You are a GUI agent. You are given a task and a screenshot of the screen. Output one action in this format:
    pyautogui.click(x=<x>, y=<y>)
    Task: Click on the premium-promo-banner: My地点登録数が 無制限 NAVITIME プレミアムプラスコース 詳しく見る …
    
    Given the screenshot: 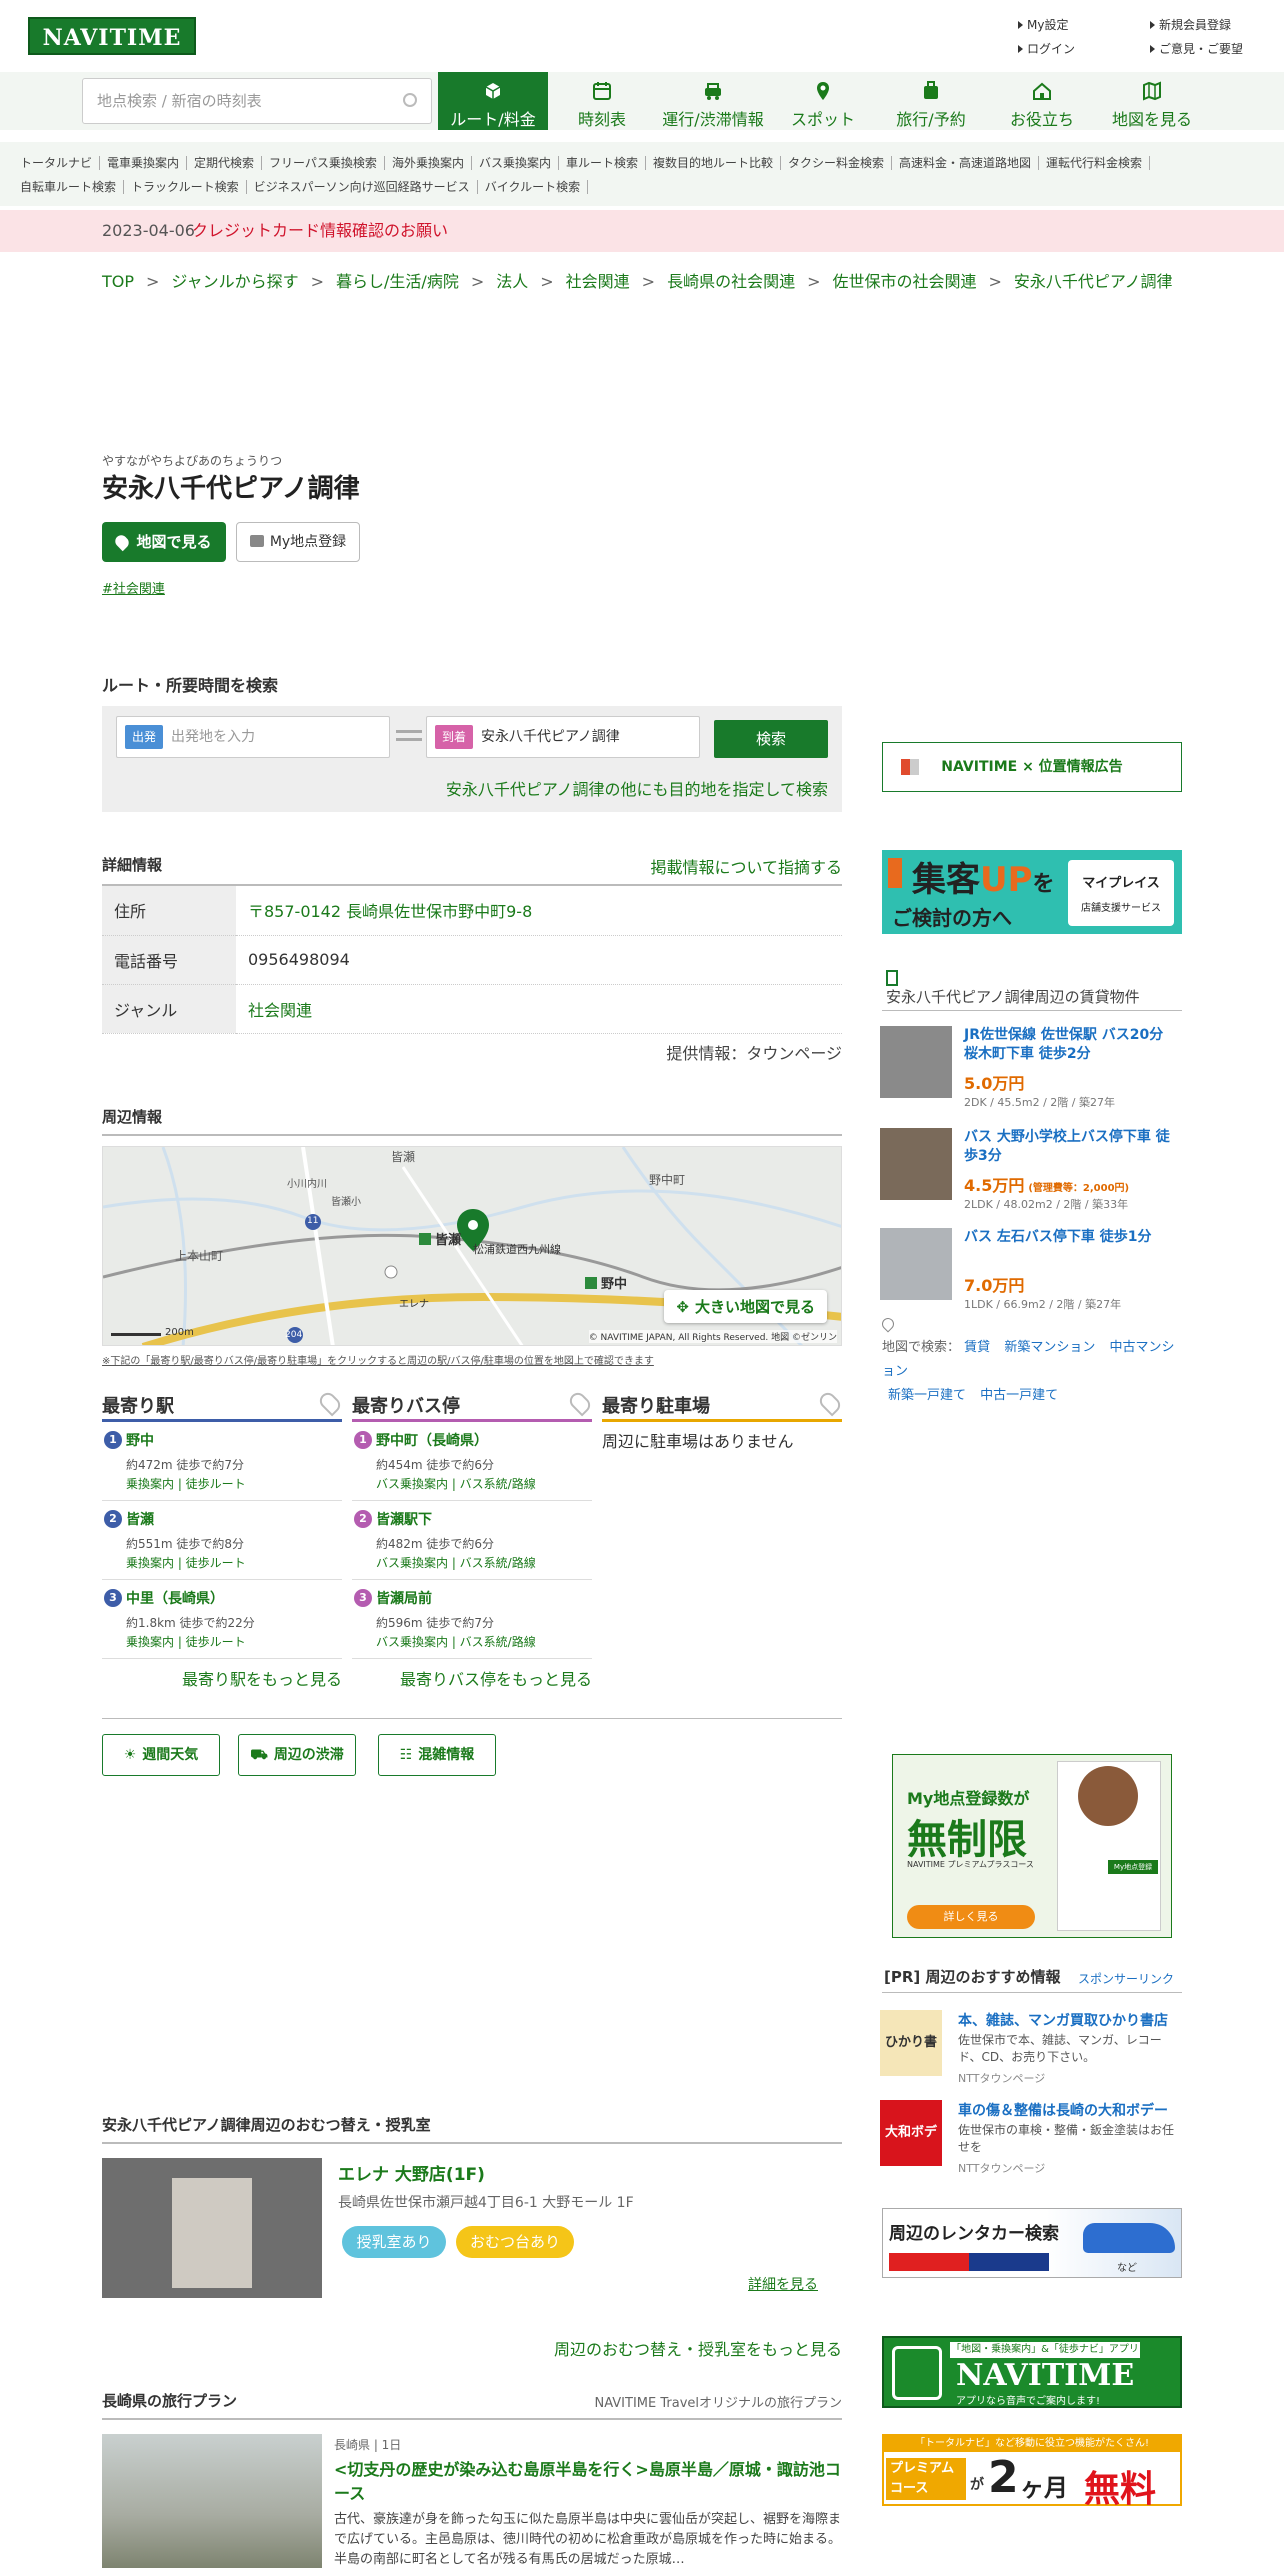 What is the action you would take?
    pyautogui.click(x=1032, y=1846)
    